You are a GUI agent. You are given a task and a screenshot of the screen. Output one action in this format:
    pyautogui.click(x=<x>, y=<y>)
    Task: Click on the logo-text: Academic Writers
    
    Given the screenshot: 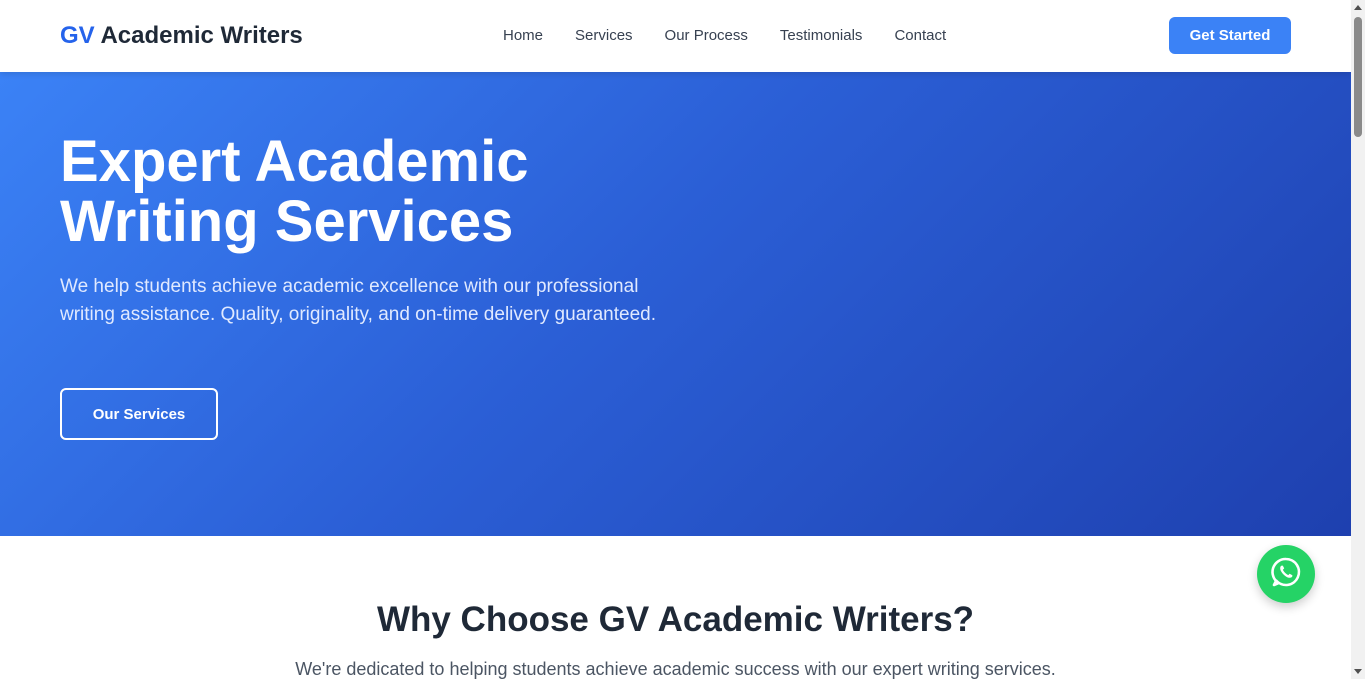 What is the action you would take?
    pyautogui.click(x=201, y=35)
    